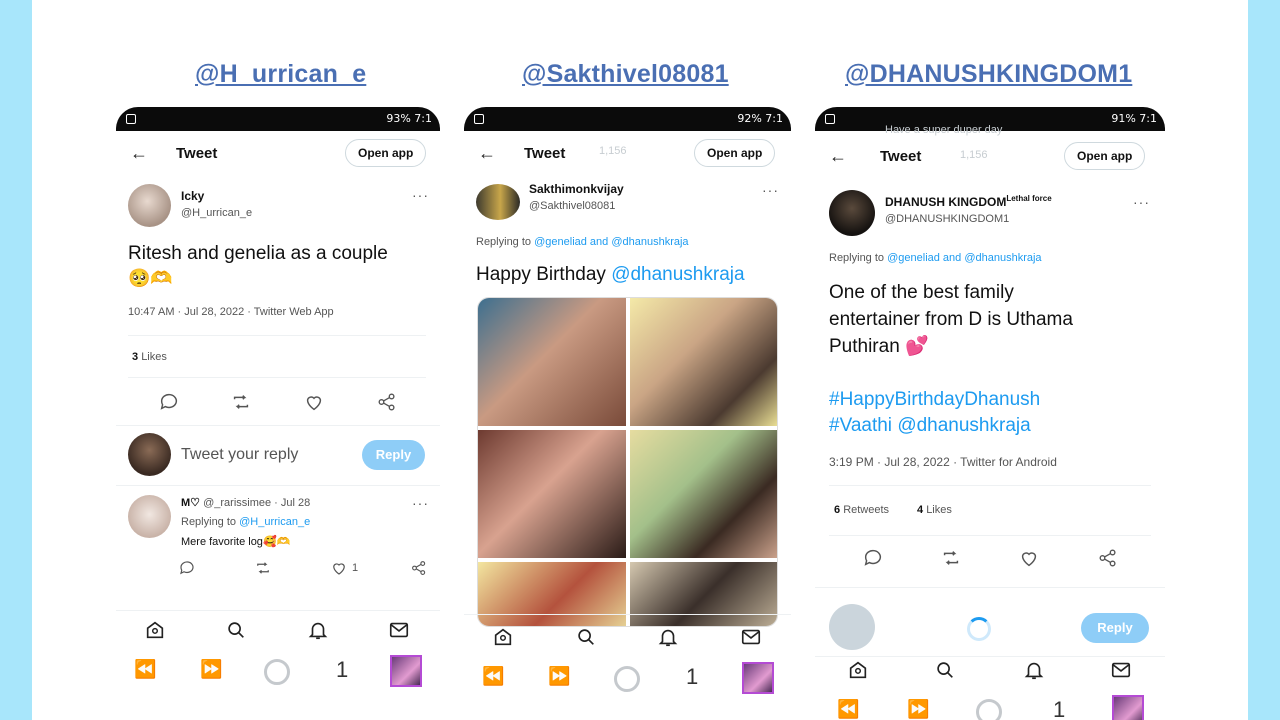 Image resolution: width=1280 pixels, height=720 pixels. What do you see at coordinates (990, 673) in the screenshot?
I see `bottom-nav` at bounding box center [990, 673].